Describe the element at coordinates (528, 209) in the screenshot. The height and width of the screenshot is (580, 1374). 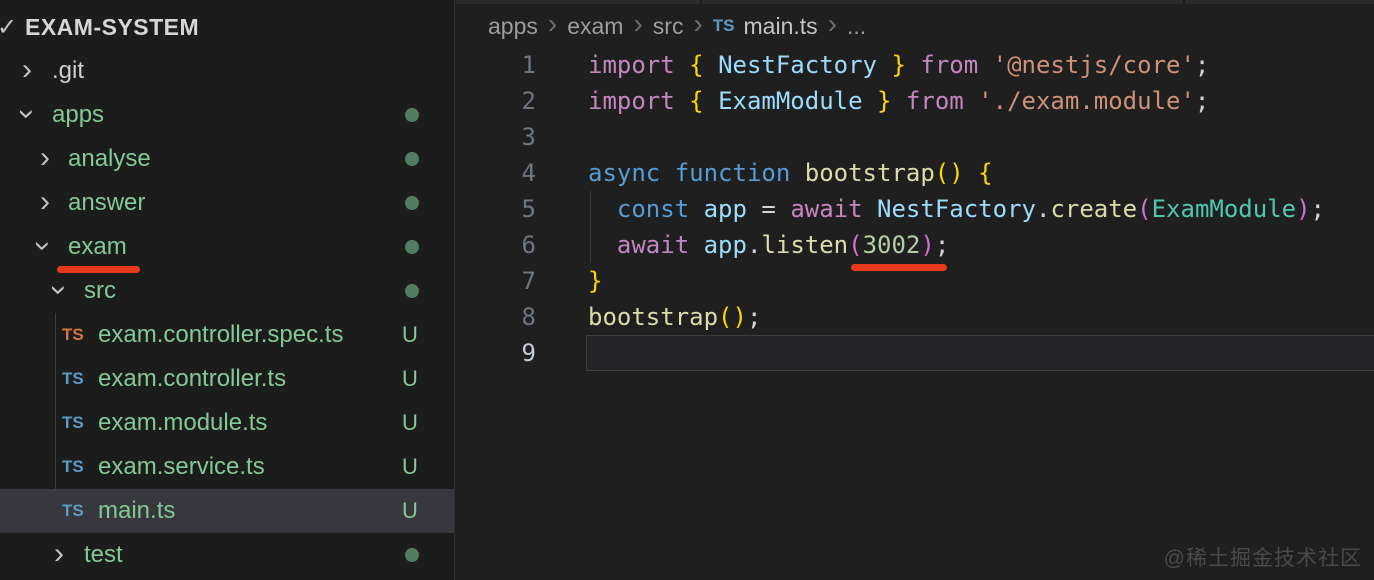
I see `line-number: 5` at that location.